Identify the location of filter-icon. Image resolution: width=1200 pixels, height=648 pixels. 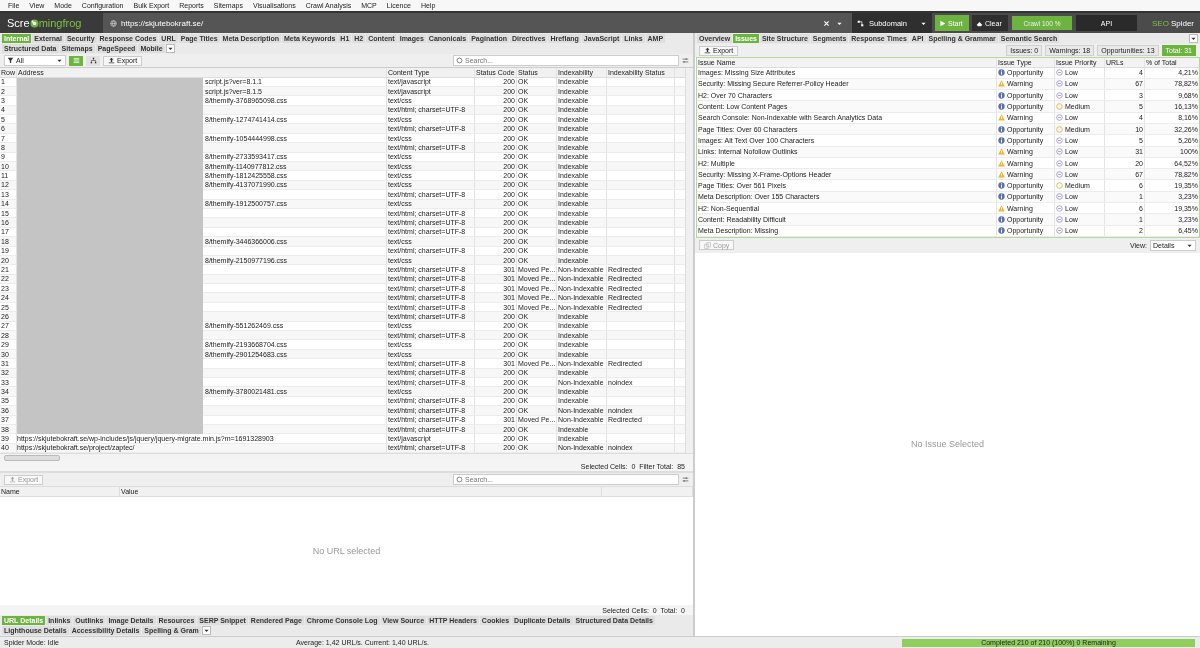
(10, 60).